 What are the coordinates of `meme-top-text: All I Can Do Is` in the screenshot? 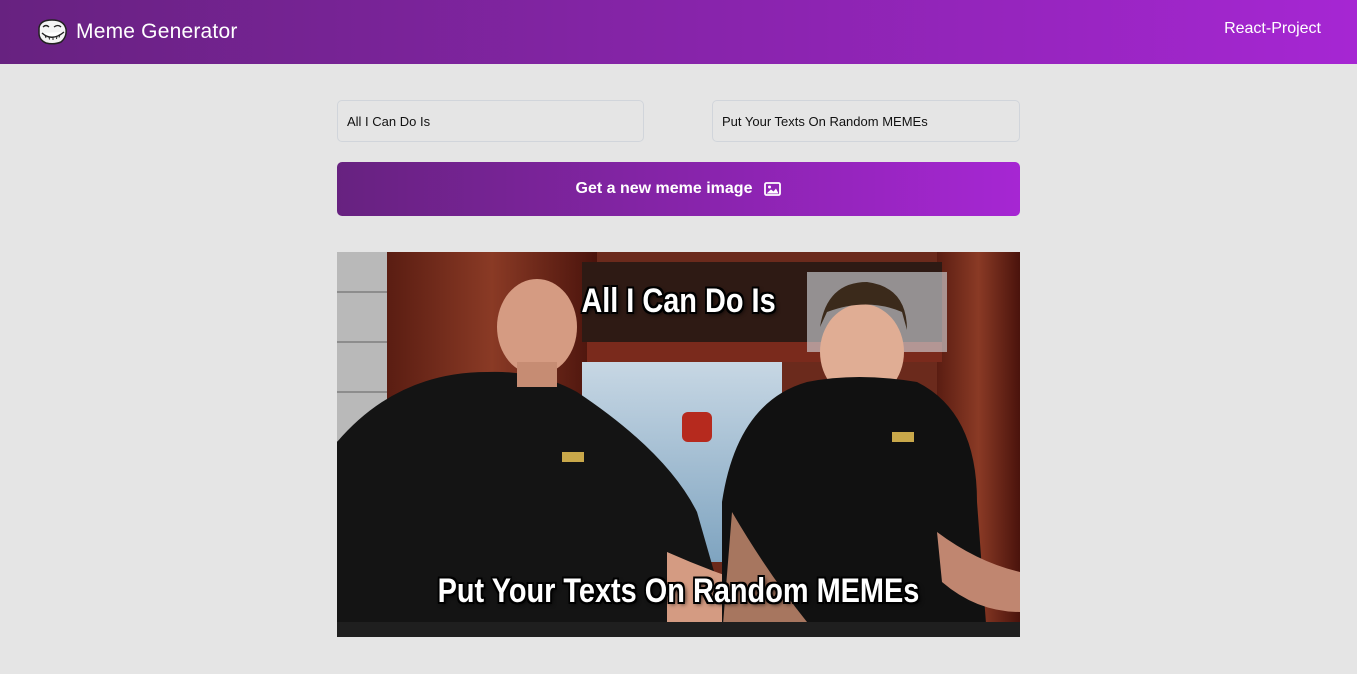 It's located at (678, 301).